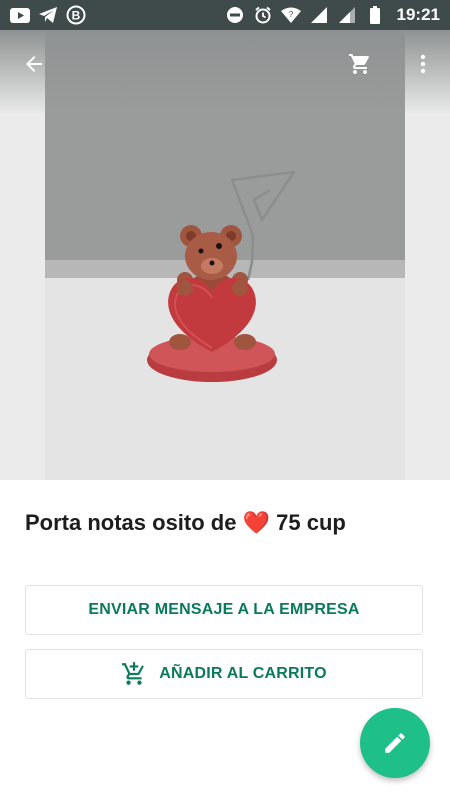  What do you see at coordinates (256, 522) in the screenshot?
I see `heart-emoji: ❤️` at bounding box center [256, 522].